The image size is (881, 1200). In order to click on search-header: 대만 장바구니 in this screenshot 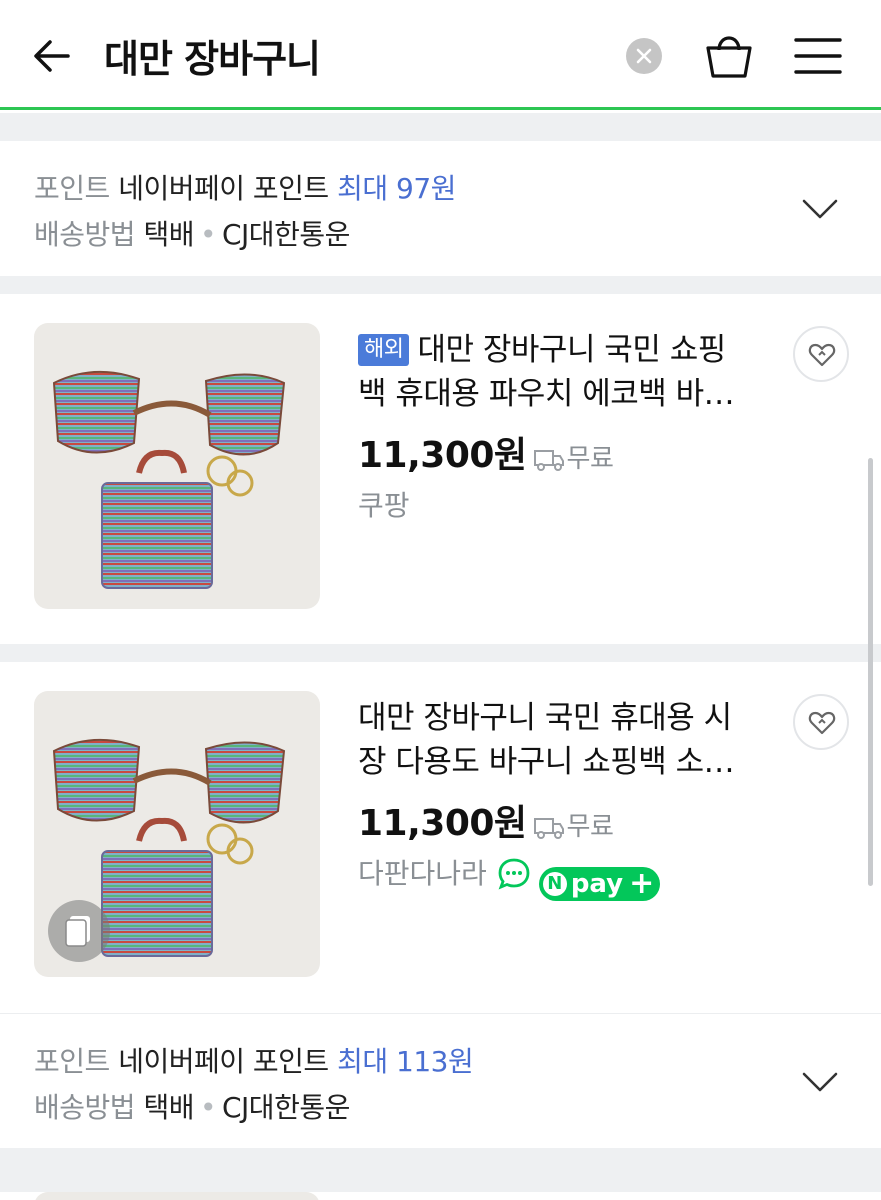, I will do `click(440, 55)`.